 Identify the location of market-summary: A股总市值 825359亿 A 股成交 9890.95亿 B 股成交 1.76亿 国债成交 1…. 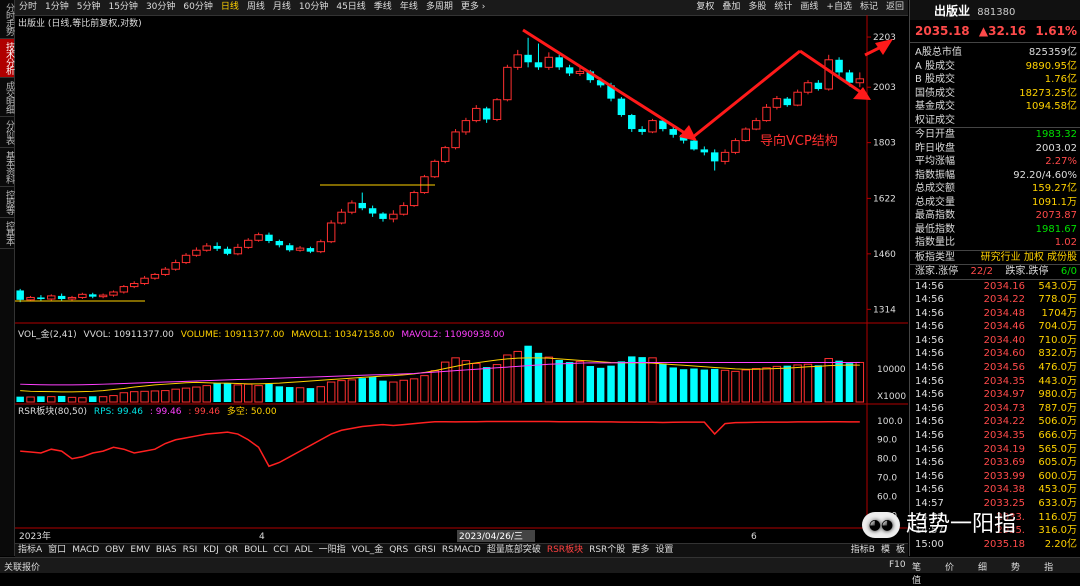
(995, 85).